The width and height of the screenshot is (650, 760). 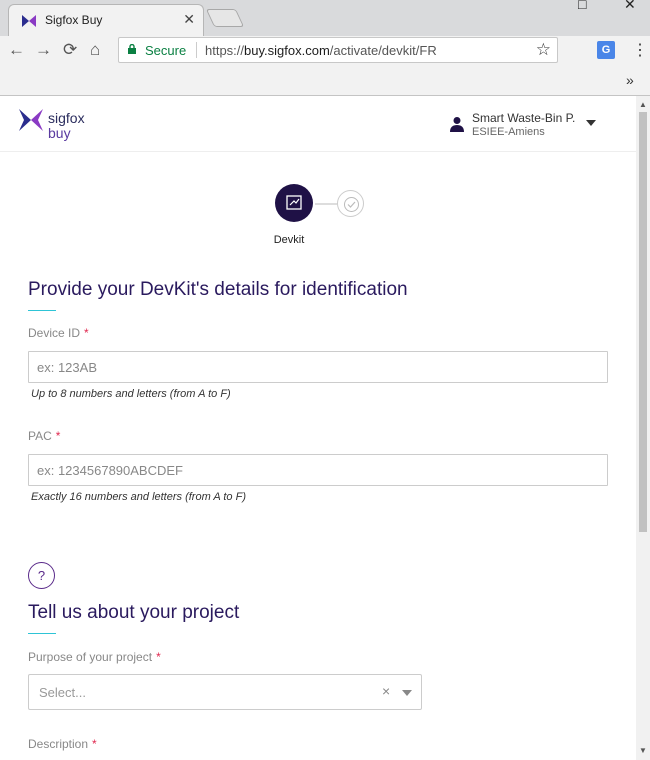 I want to click on page-scrollbar: ▲ ▼, so click(x=643, y=428).